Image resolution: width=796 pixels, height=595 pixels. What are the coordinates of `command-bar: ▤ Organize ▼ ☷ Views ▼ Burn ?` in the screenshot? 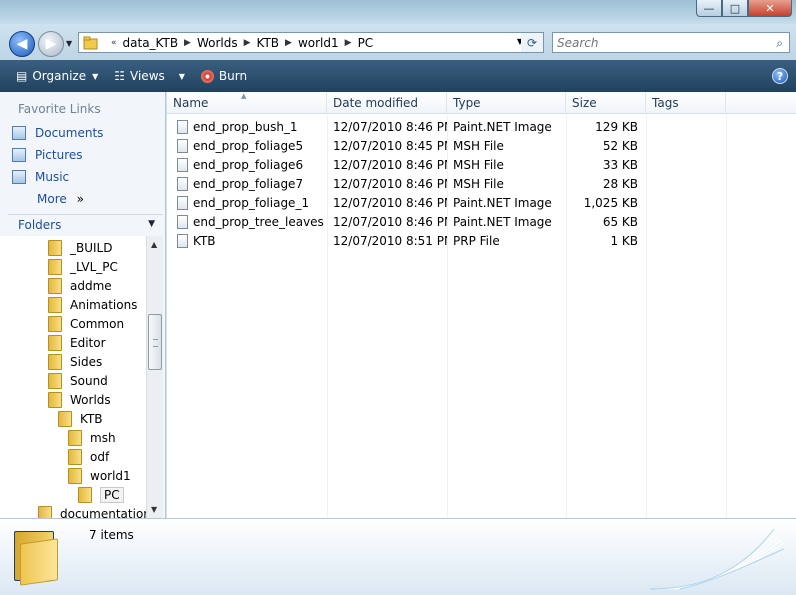 It's located at (398, 76).